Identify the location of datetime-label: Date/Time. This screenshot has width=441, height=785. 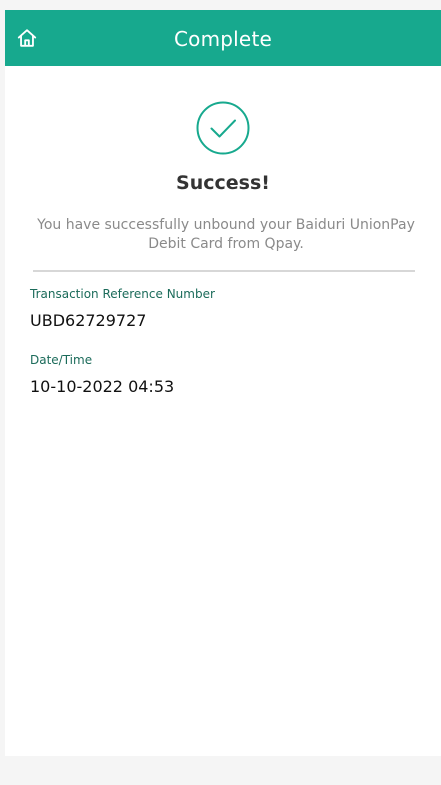
(61, 360).